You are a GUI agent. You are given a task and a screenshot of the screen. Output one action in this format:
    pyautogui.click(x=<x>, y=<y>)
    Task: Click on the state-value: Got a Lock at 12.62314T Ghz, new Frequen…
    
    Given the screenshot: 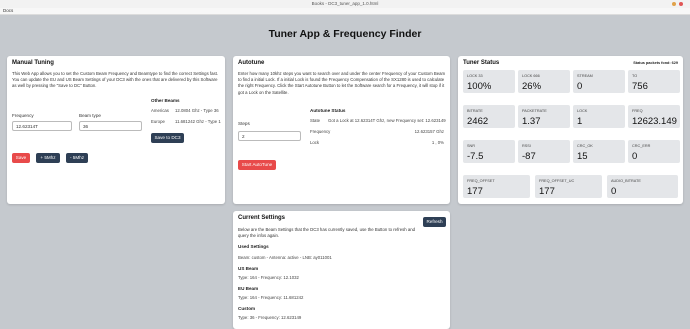 What is the action you would take?
    pyautogui.click(x=387, y=120)
    